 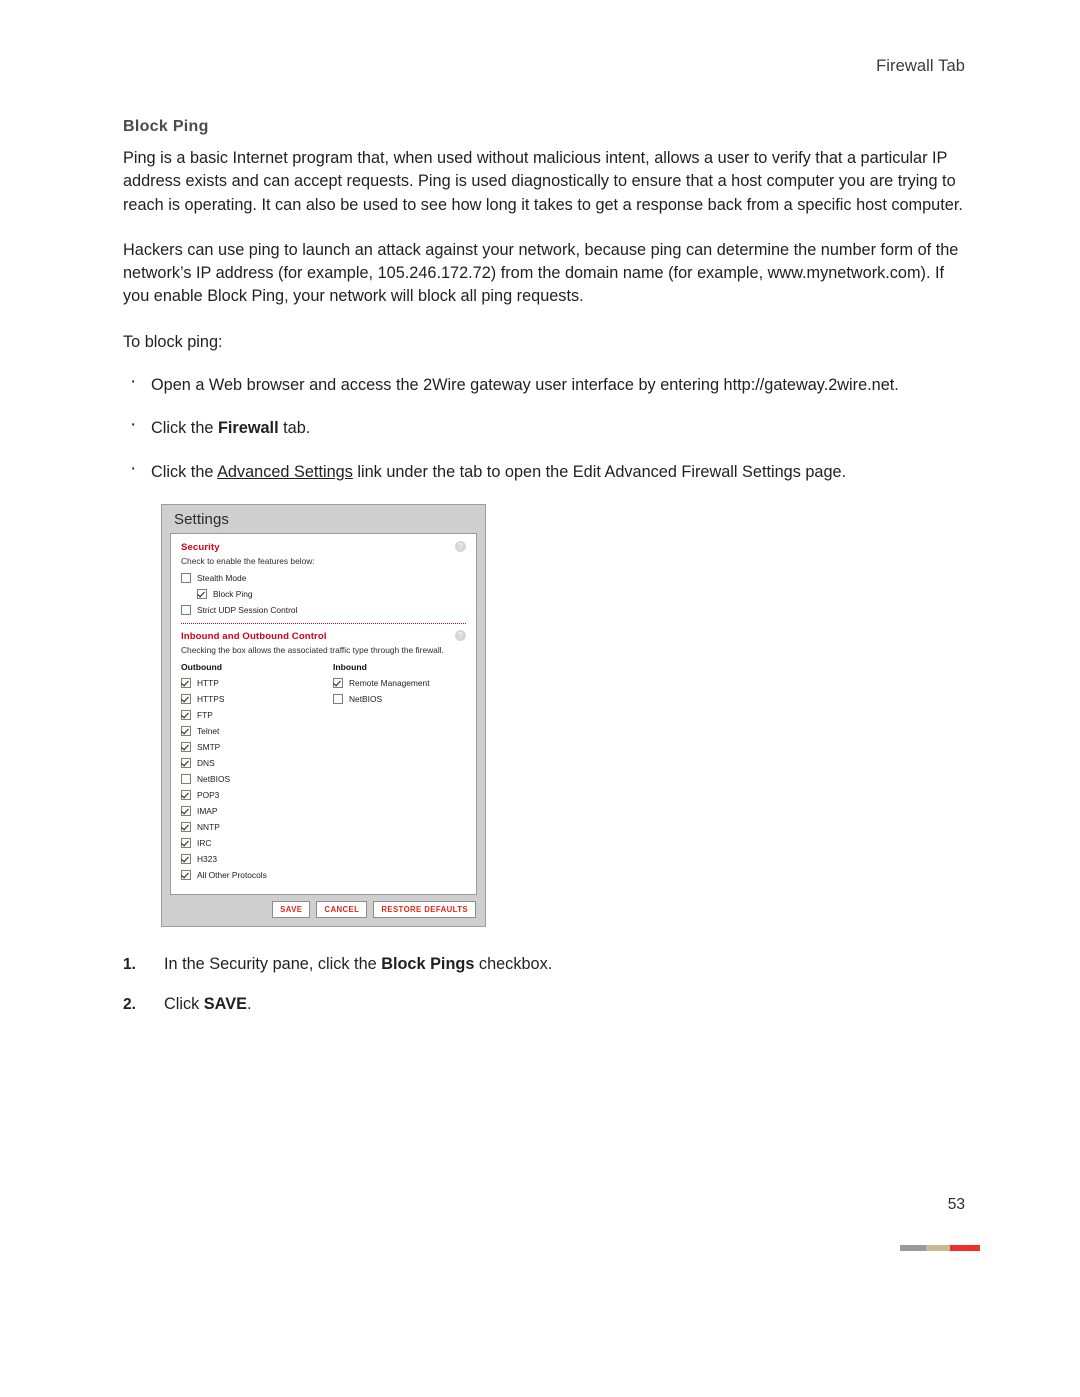 I want to click on checkbox-row-outbound-nntp: NNTP, so click(x=257, y=826).